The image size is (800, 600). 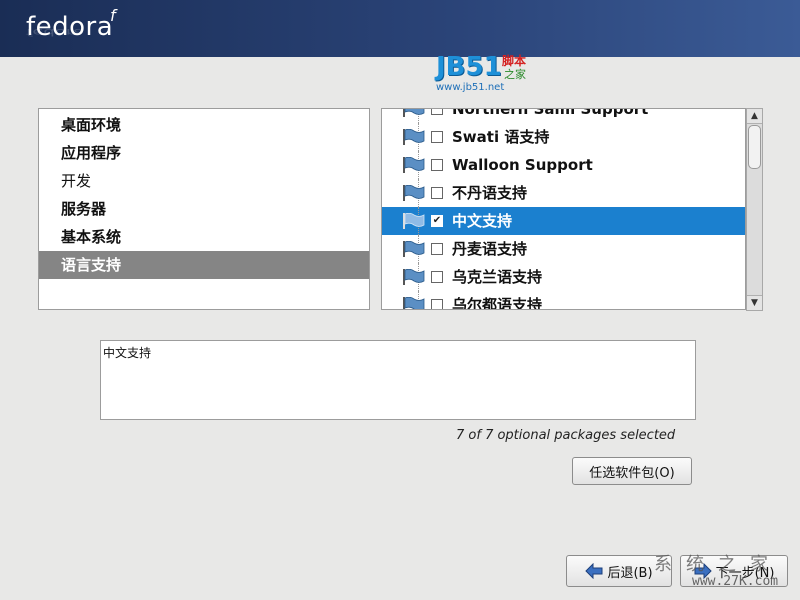 I want to click on scroll-up-arrow-icon: ▲, so click(x=754, y=116).